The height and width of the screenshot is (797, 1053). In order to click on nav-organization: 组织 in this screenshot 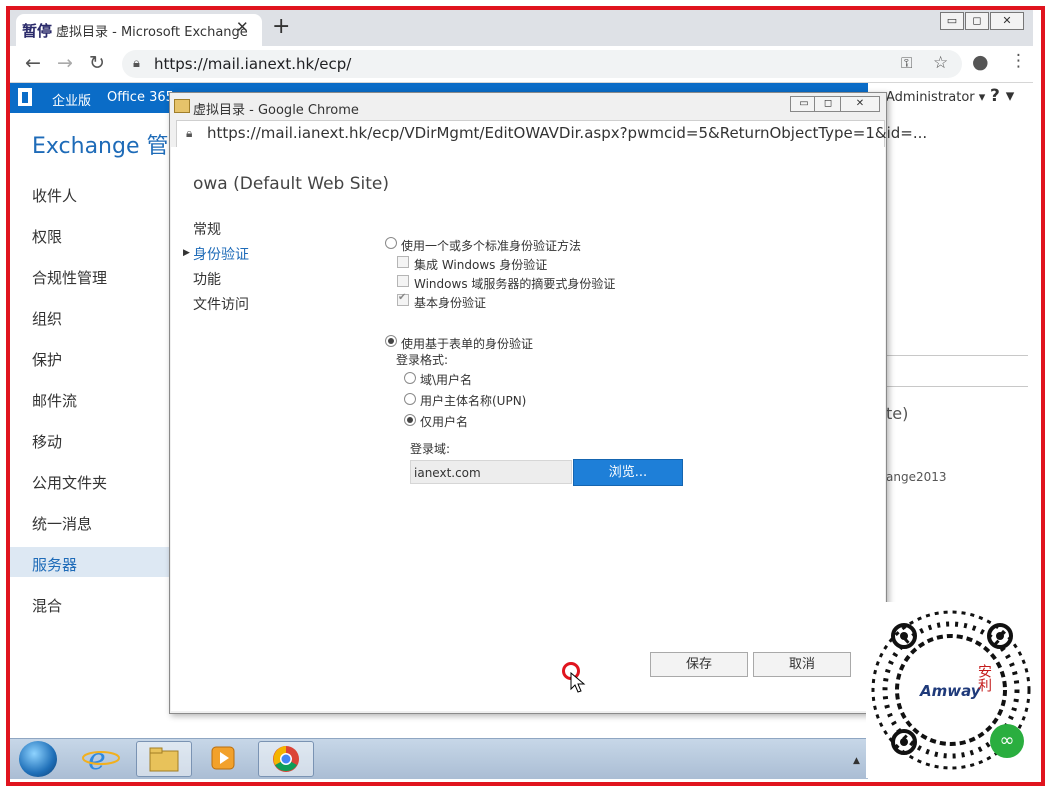, I will do `click(47, 318)`.